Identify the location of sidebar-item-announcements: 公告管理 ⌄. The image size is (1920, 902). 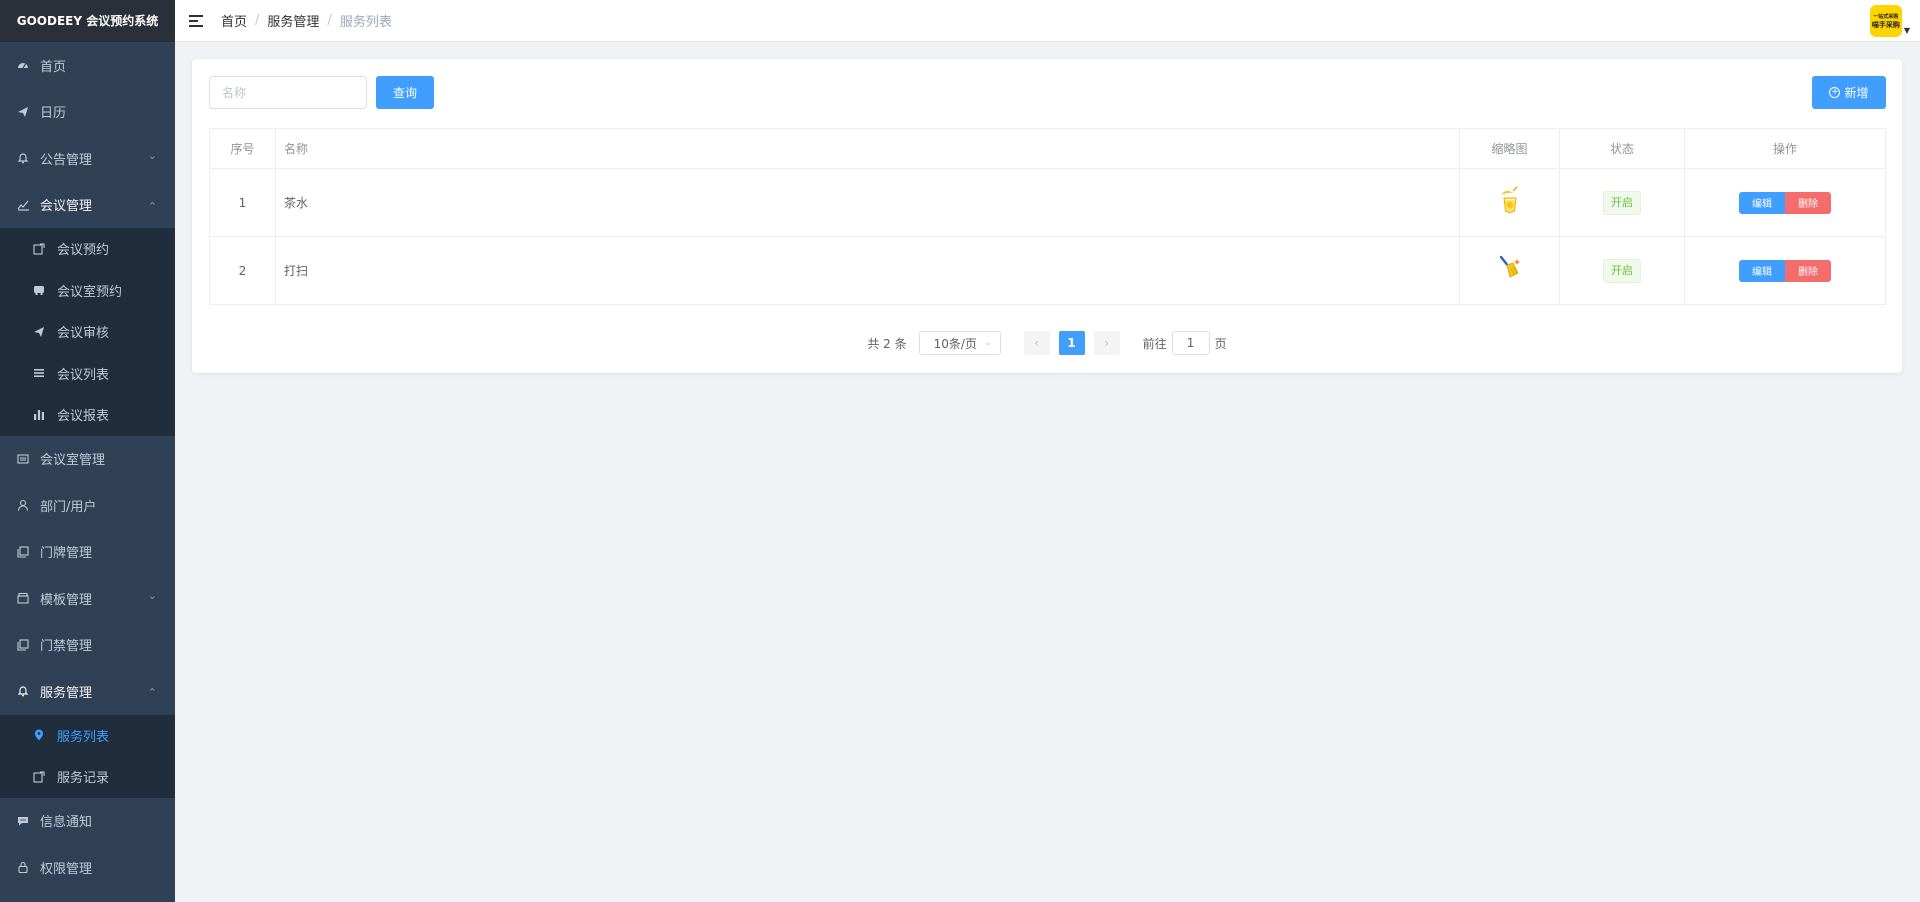
(87, 158).